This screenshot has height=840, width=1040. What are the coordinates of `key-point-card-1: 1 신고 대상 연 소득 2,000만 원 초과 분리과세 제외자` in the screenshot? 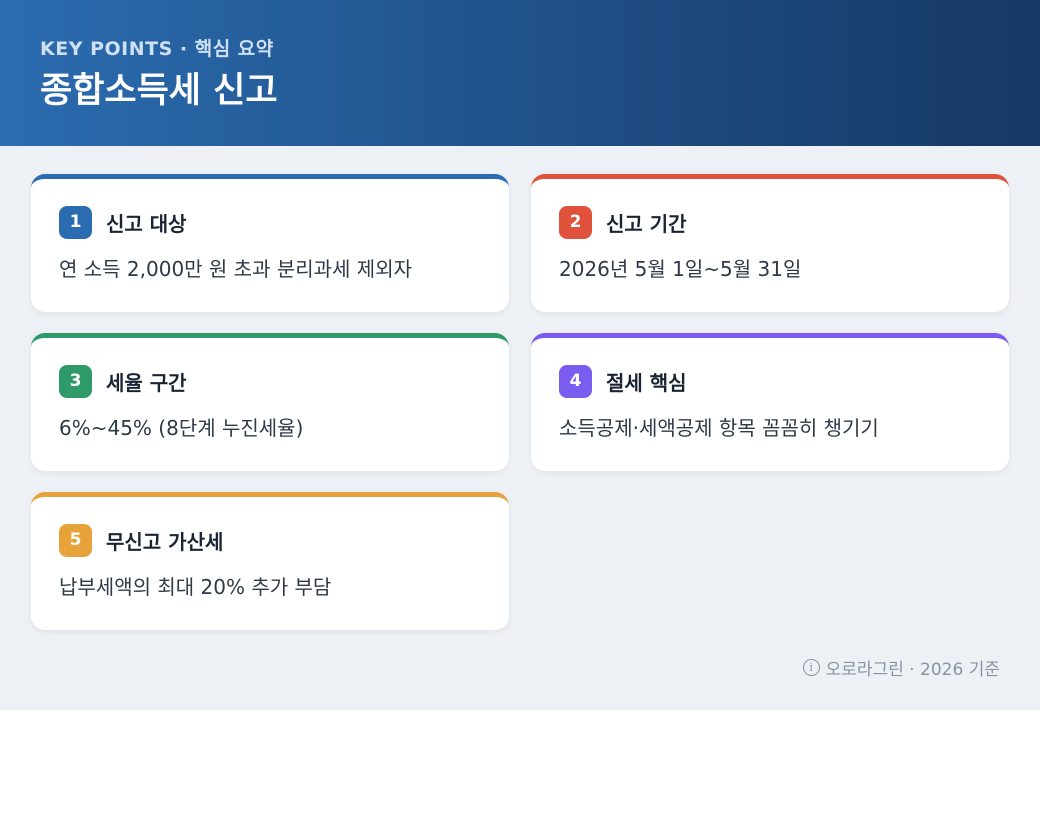 It's located at (270, 243).